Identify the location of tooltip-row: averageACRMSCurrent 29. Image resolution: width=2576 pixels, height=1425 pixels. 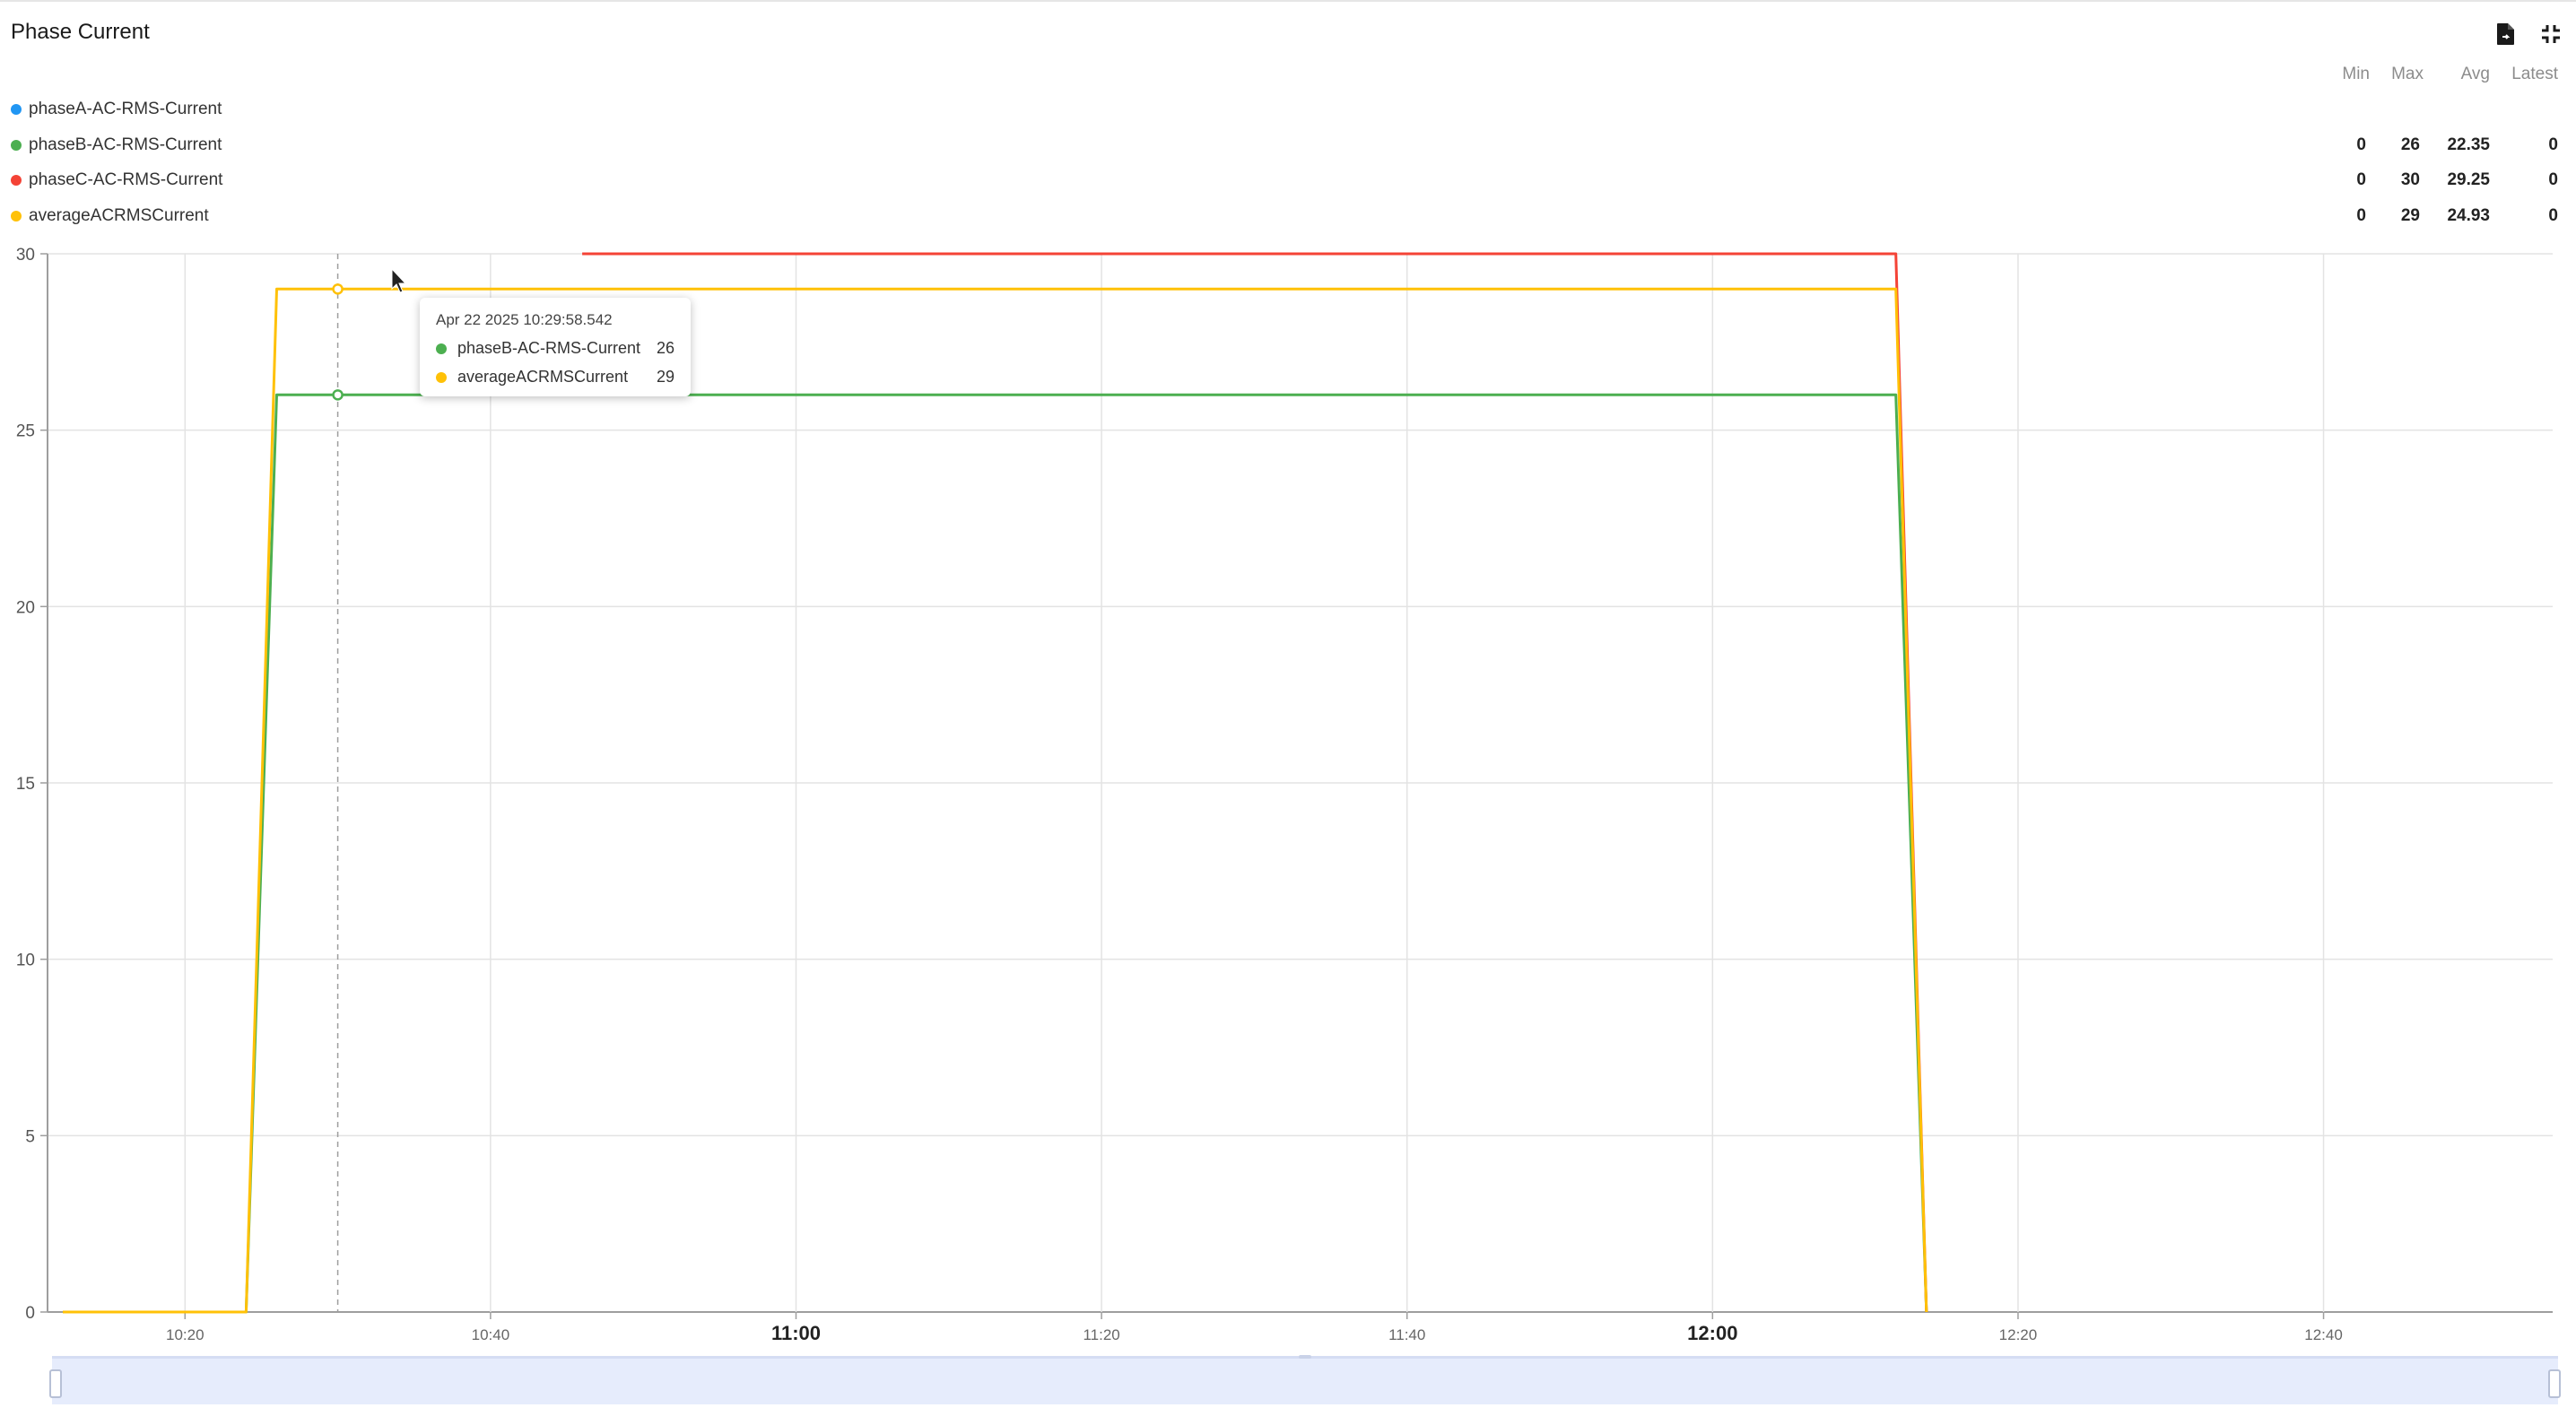
(555, 377).